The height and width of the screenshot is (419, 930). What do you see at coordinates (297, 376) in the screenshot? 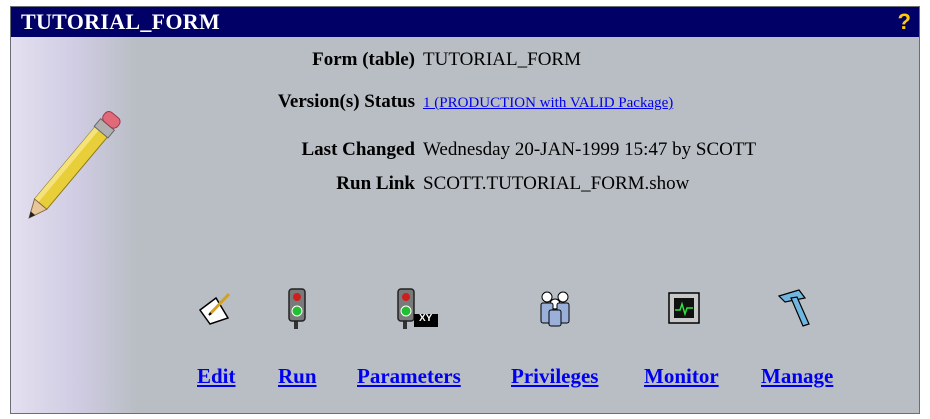
I see `run-link: Run` at bounding box center [297, 376].